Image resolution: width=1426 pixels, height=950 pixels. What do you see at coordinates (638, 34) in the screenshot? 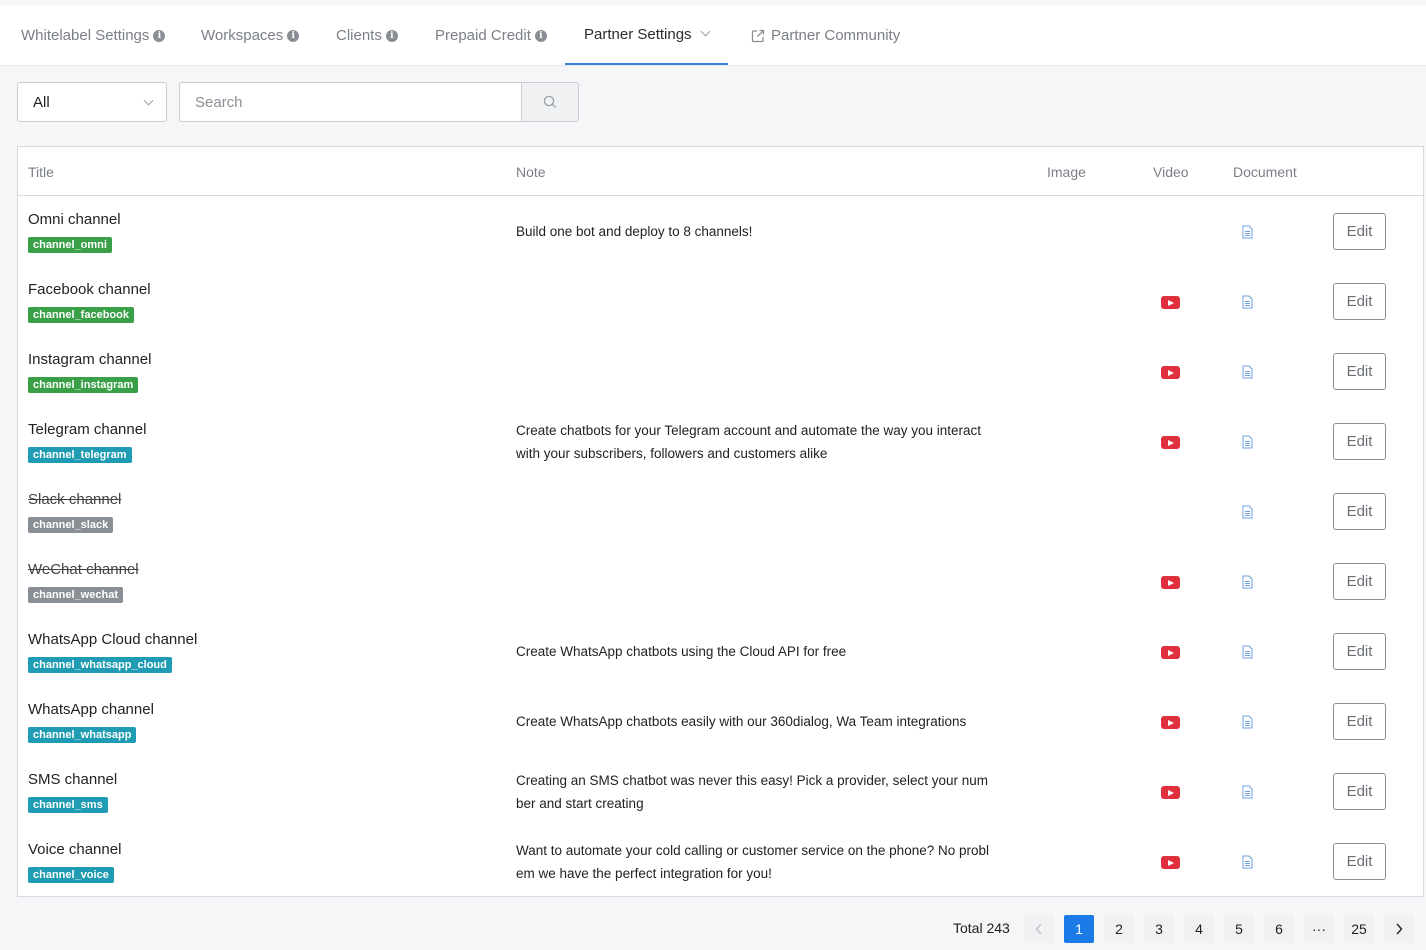
I see `tab-label: Partner Settings` at bounding box center [638, 34].